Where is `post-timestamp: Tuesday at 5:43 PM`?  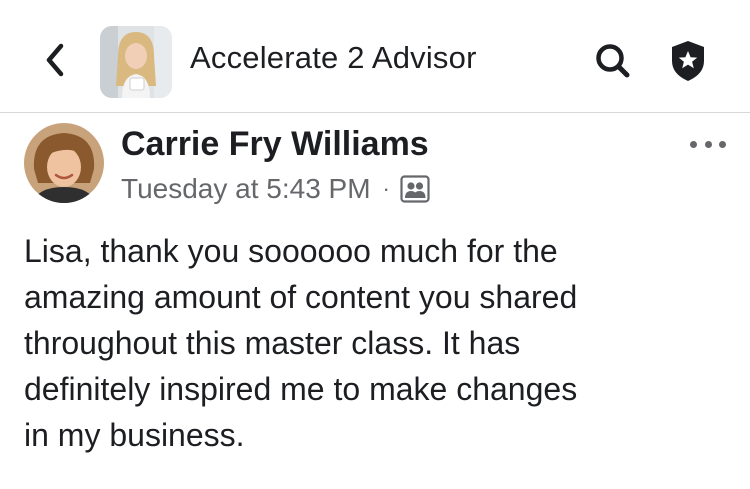
post-timestamp: Tuesday at 5:43 PM is located at coordinates (246, 189).